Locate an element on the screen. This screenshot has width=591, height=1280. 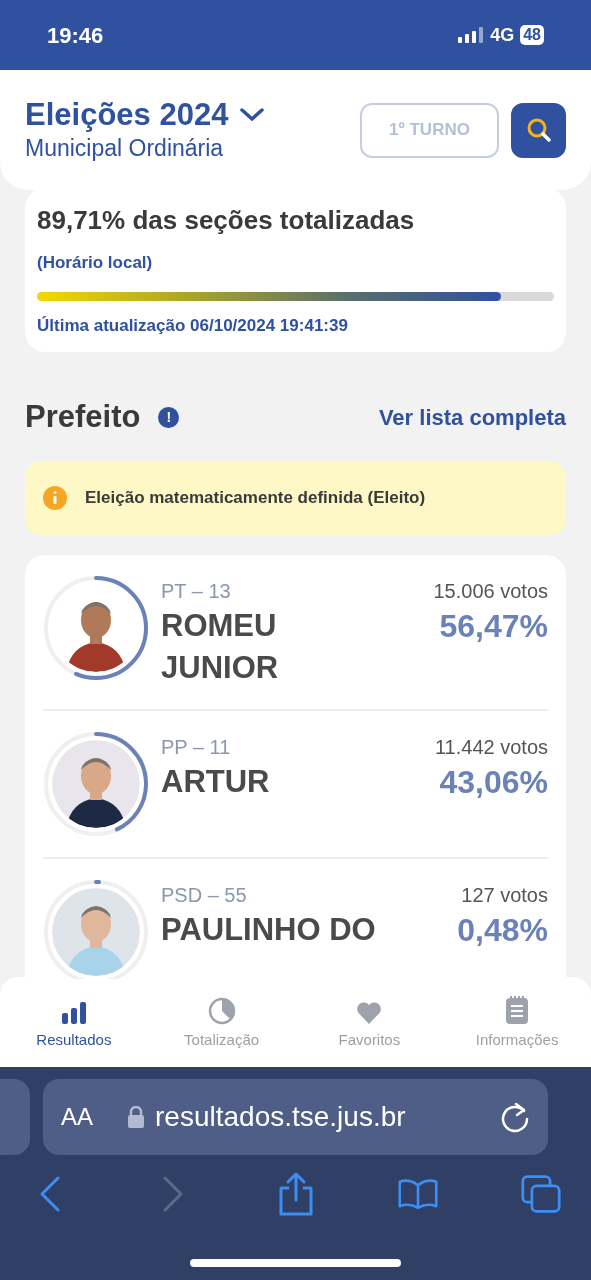
vote-percent: 56,47% is located at coordinates (493, 626).